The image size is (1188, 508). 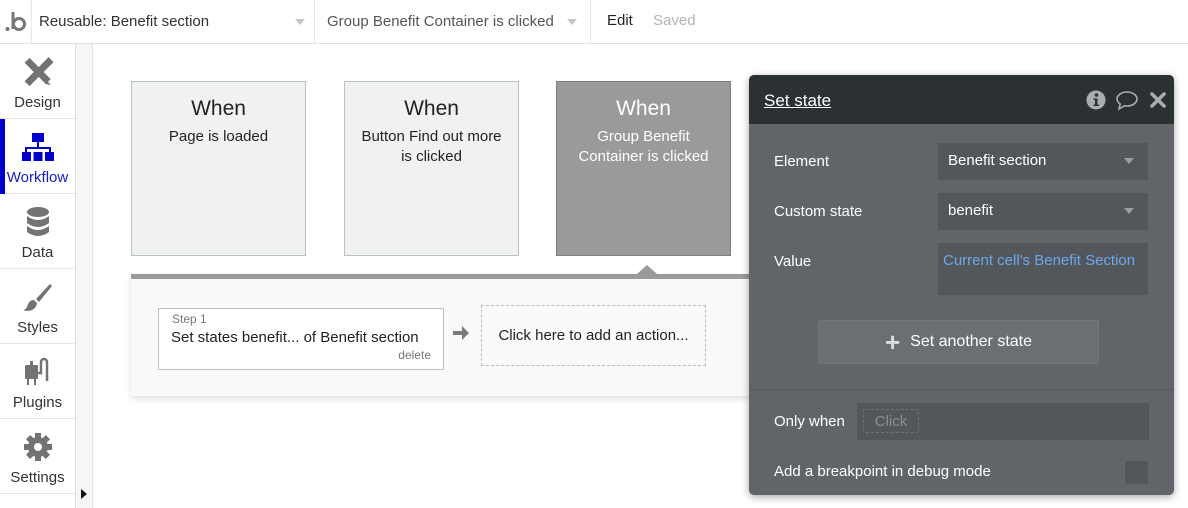 I want to click on bubble-logo, so click(x=16, y=21).